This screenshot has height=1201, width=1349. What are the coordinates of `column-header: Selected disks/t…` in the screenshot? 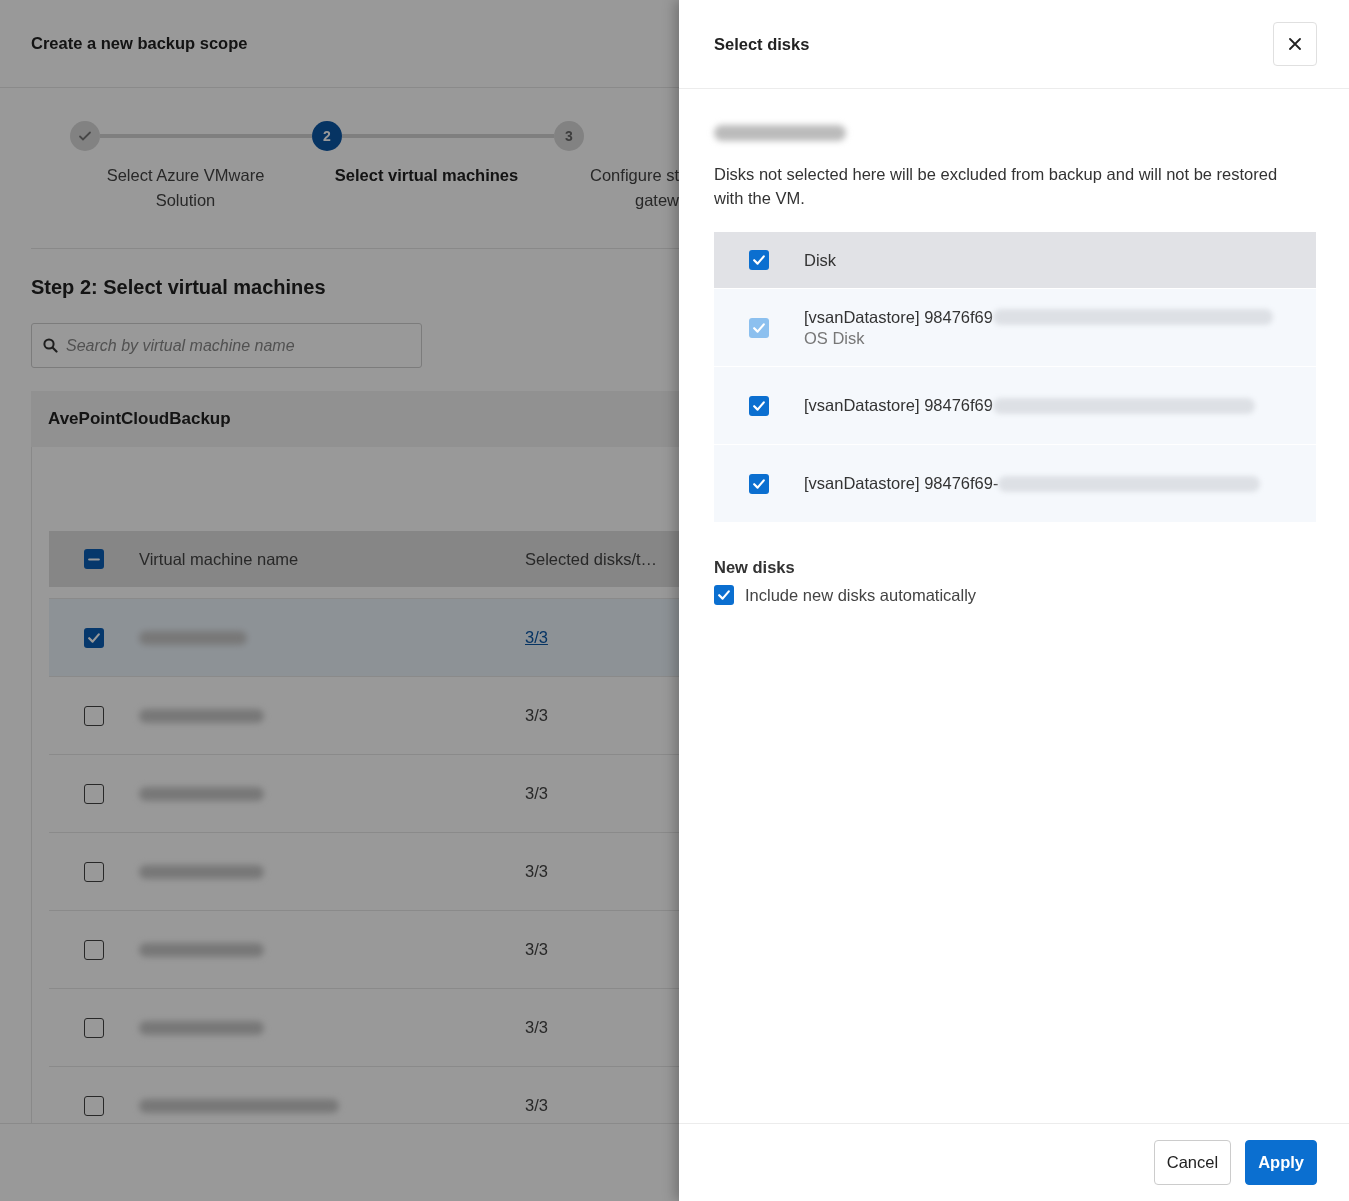 It's located at (591, 559).